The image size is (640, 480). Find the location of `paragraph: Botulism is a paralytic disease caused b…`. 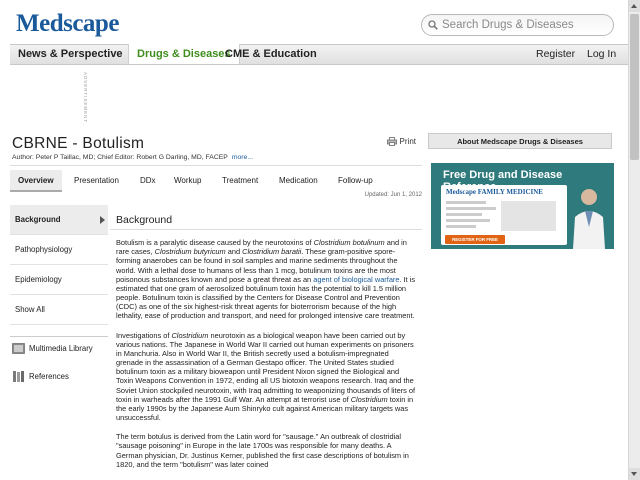

paragraph: Botulism is a paralytic disease caused b… is located at coordinates (266, 279).